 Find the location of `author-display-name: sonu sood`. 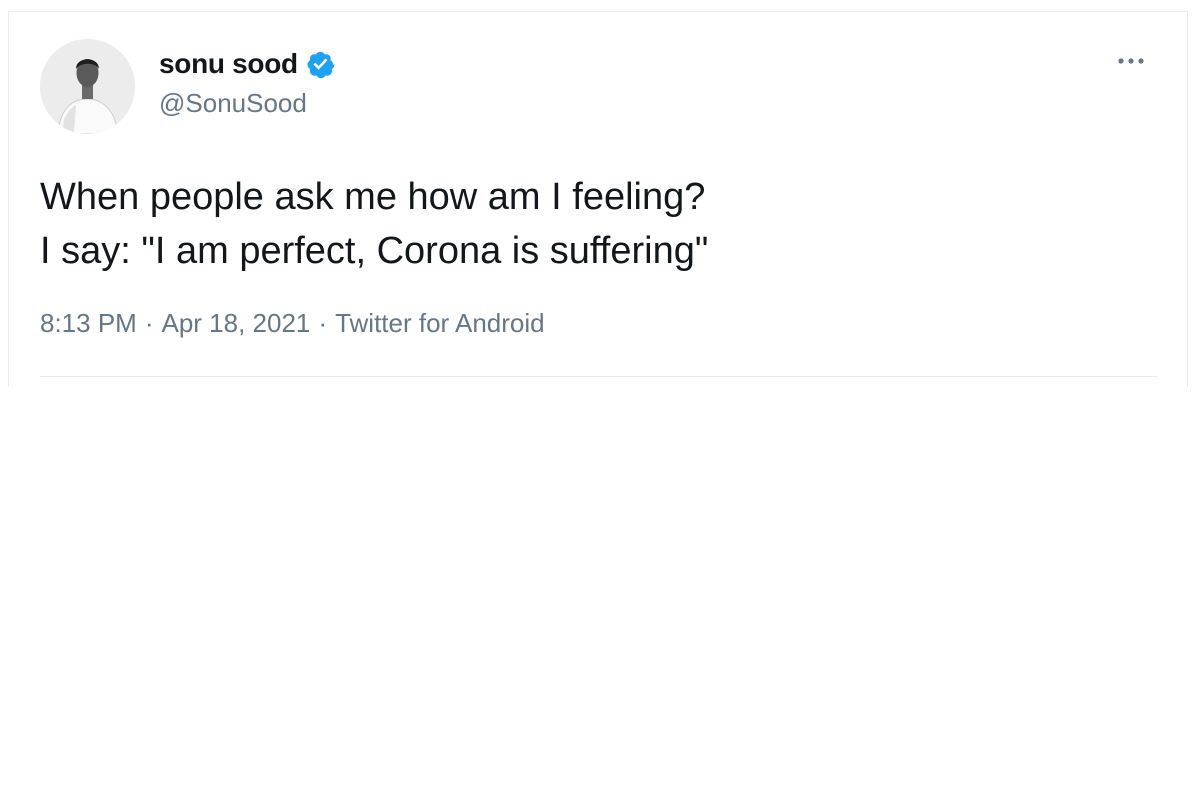

author-display-name: sonu sood is located at coordinates (228, 64).